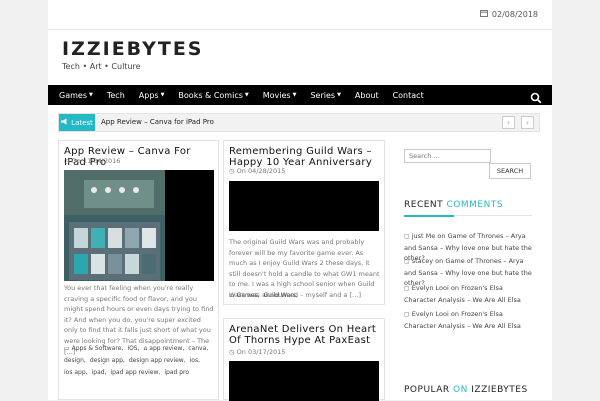  Describe the element at coordinates (133, 348) in the screenshot. I see `tag-link: IOS,` at that location.